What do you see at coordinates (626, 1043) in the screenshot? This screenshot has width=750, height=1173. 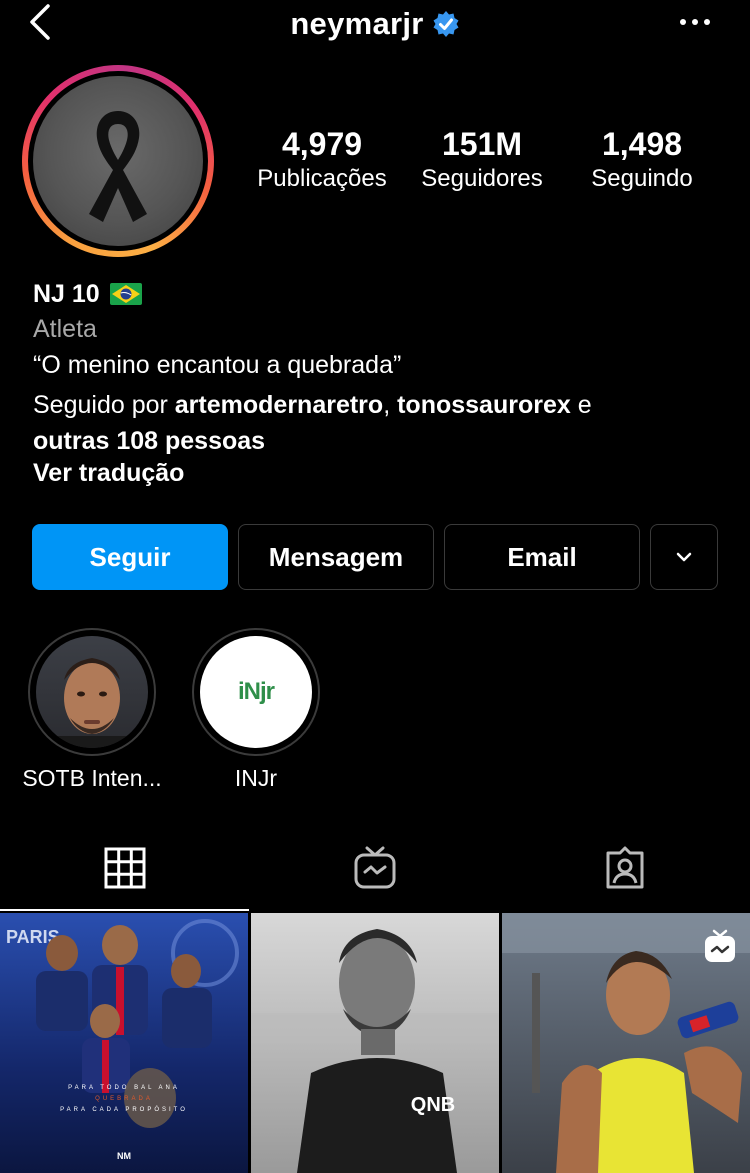 I see `post-thumbnail` at bounding box center [626, 1043].